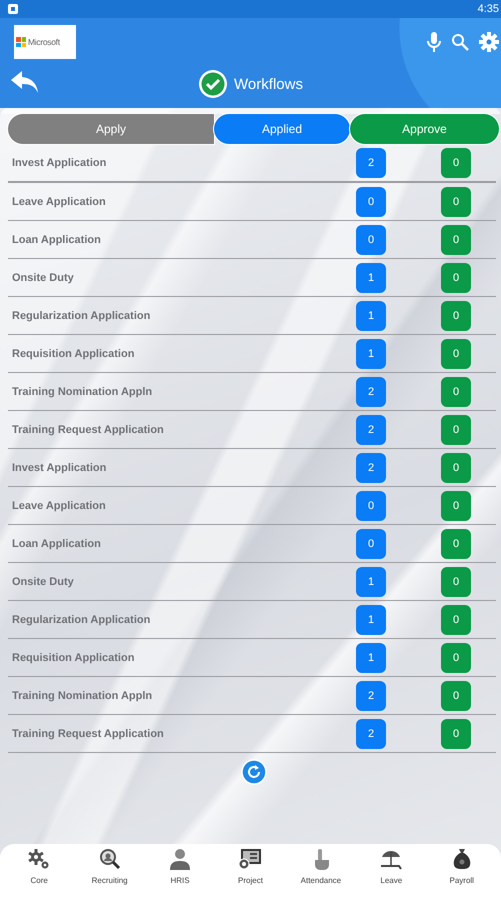  I want to click on filter-tab: Apply, so click(111, 129).